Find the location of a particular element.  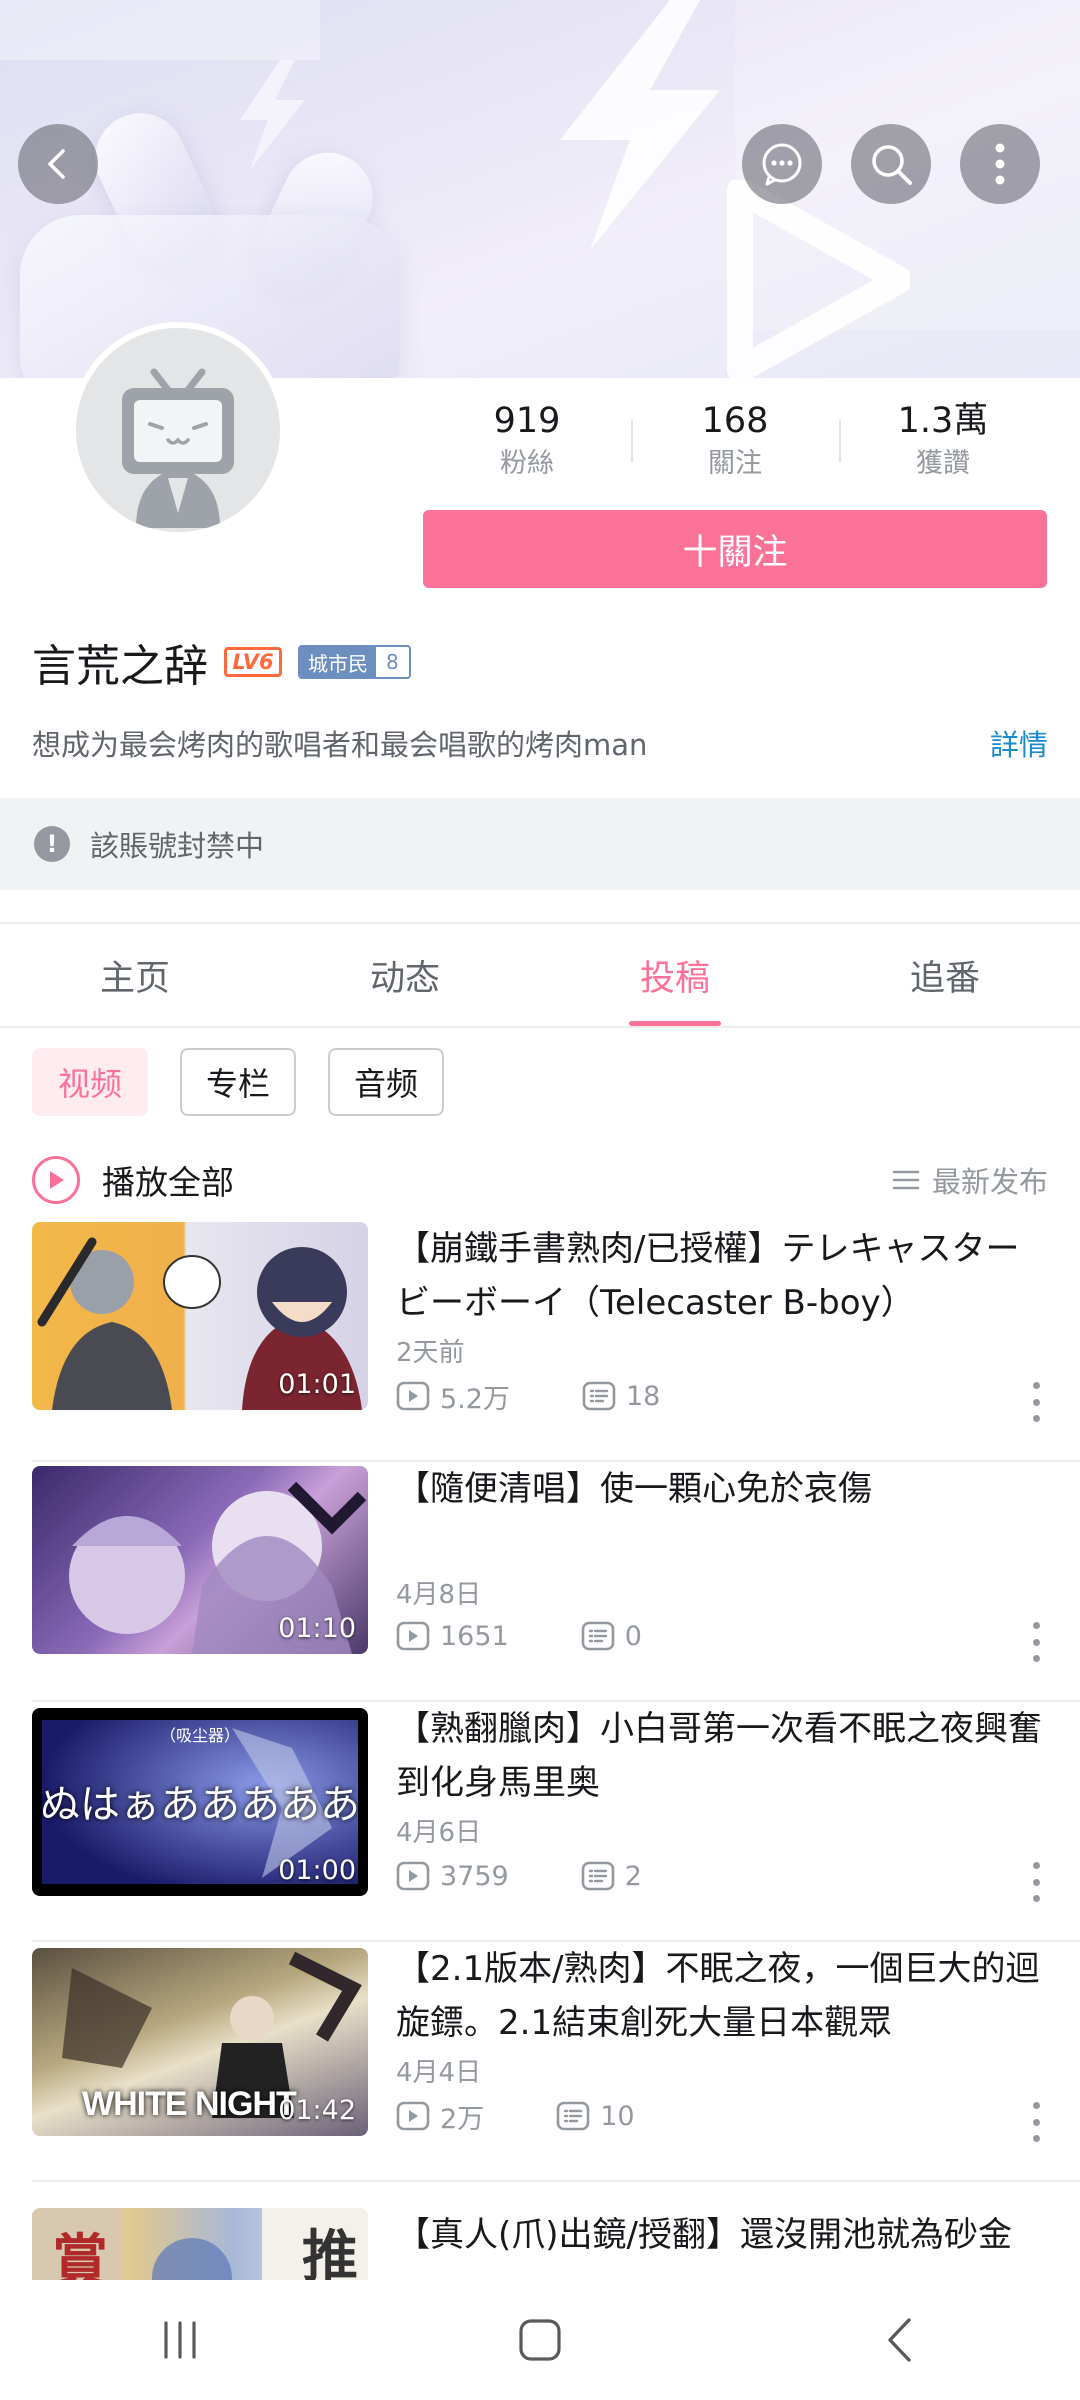

comments-count: 10 is located at coordinates (617, 2116).